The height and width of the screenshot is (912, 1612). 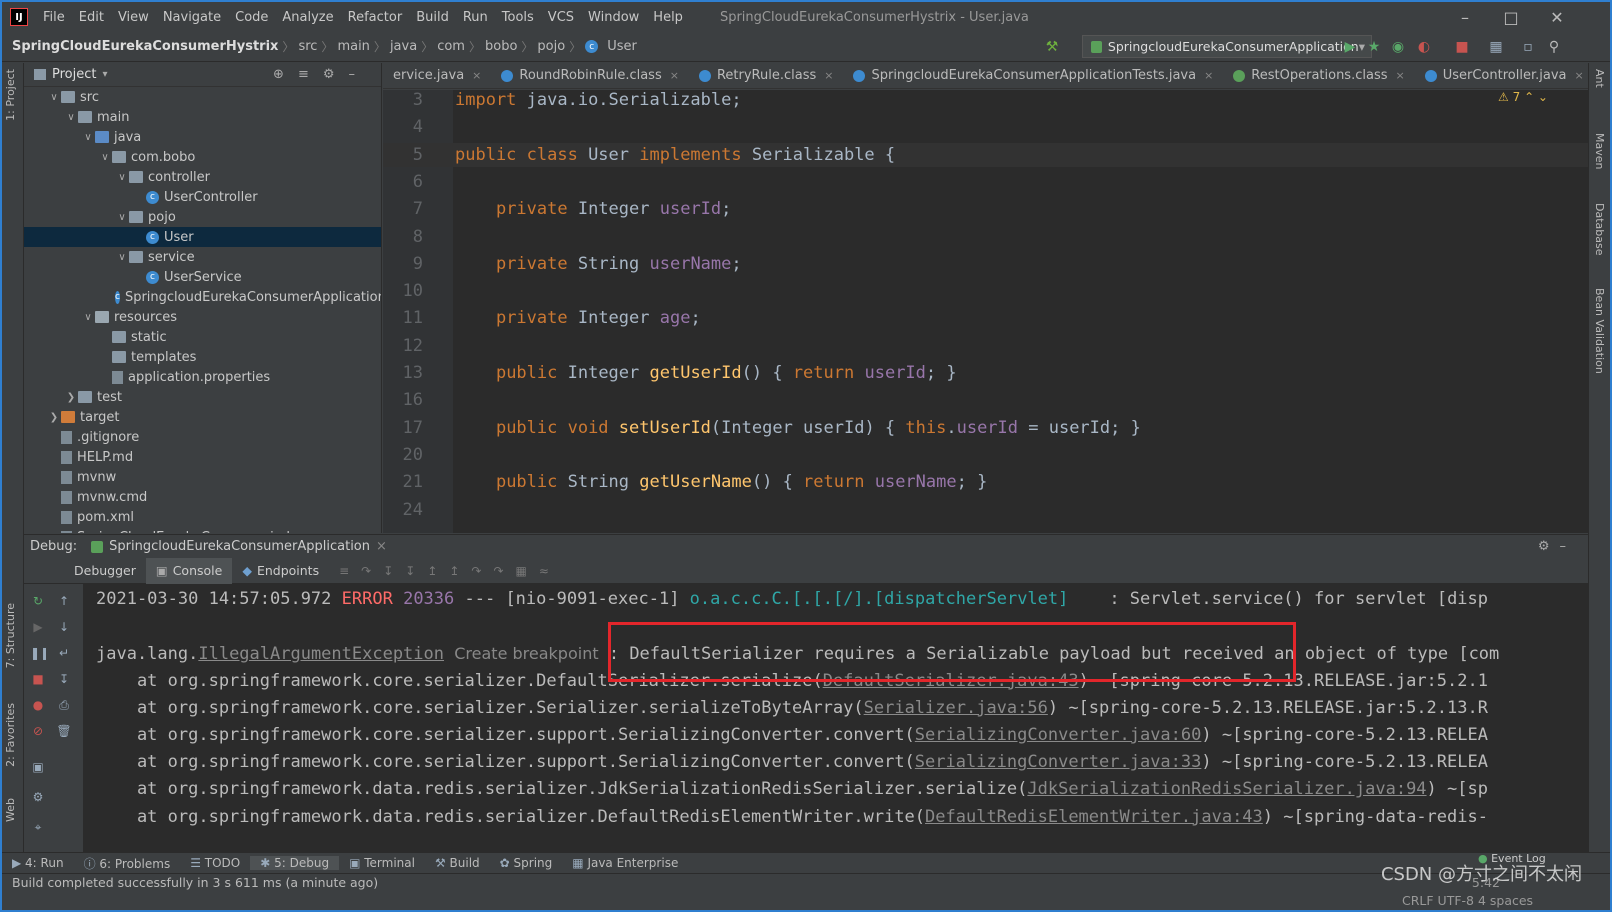 What do you see at coordinates (1557, 17) in the screenshot?
I see `close-icon: ✕` at bounding box center [1557, 17].